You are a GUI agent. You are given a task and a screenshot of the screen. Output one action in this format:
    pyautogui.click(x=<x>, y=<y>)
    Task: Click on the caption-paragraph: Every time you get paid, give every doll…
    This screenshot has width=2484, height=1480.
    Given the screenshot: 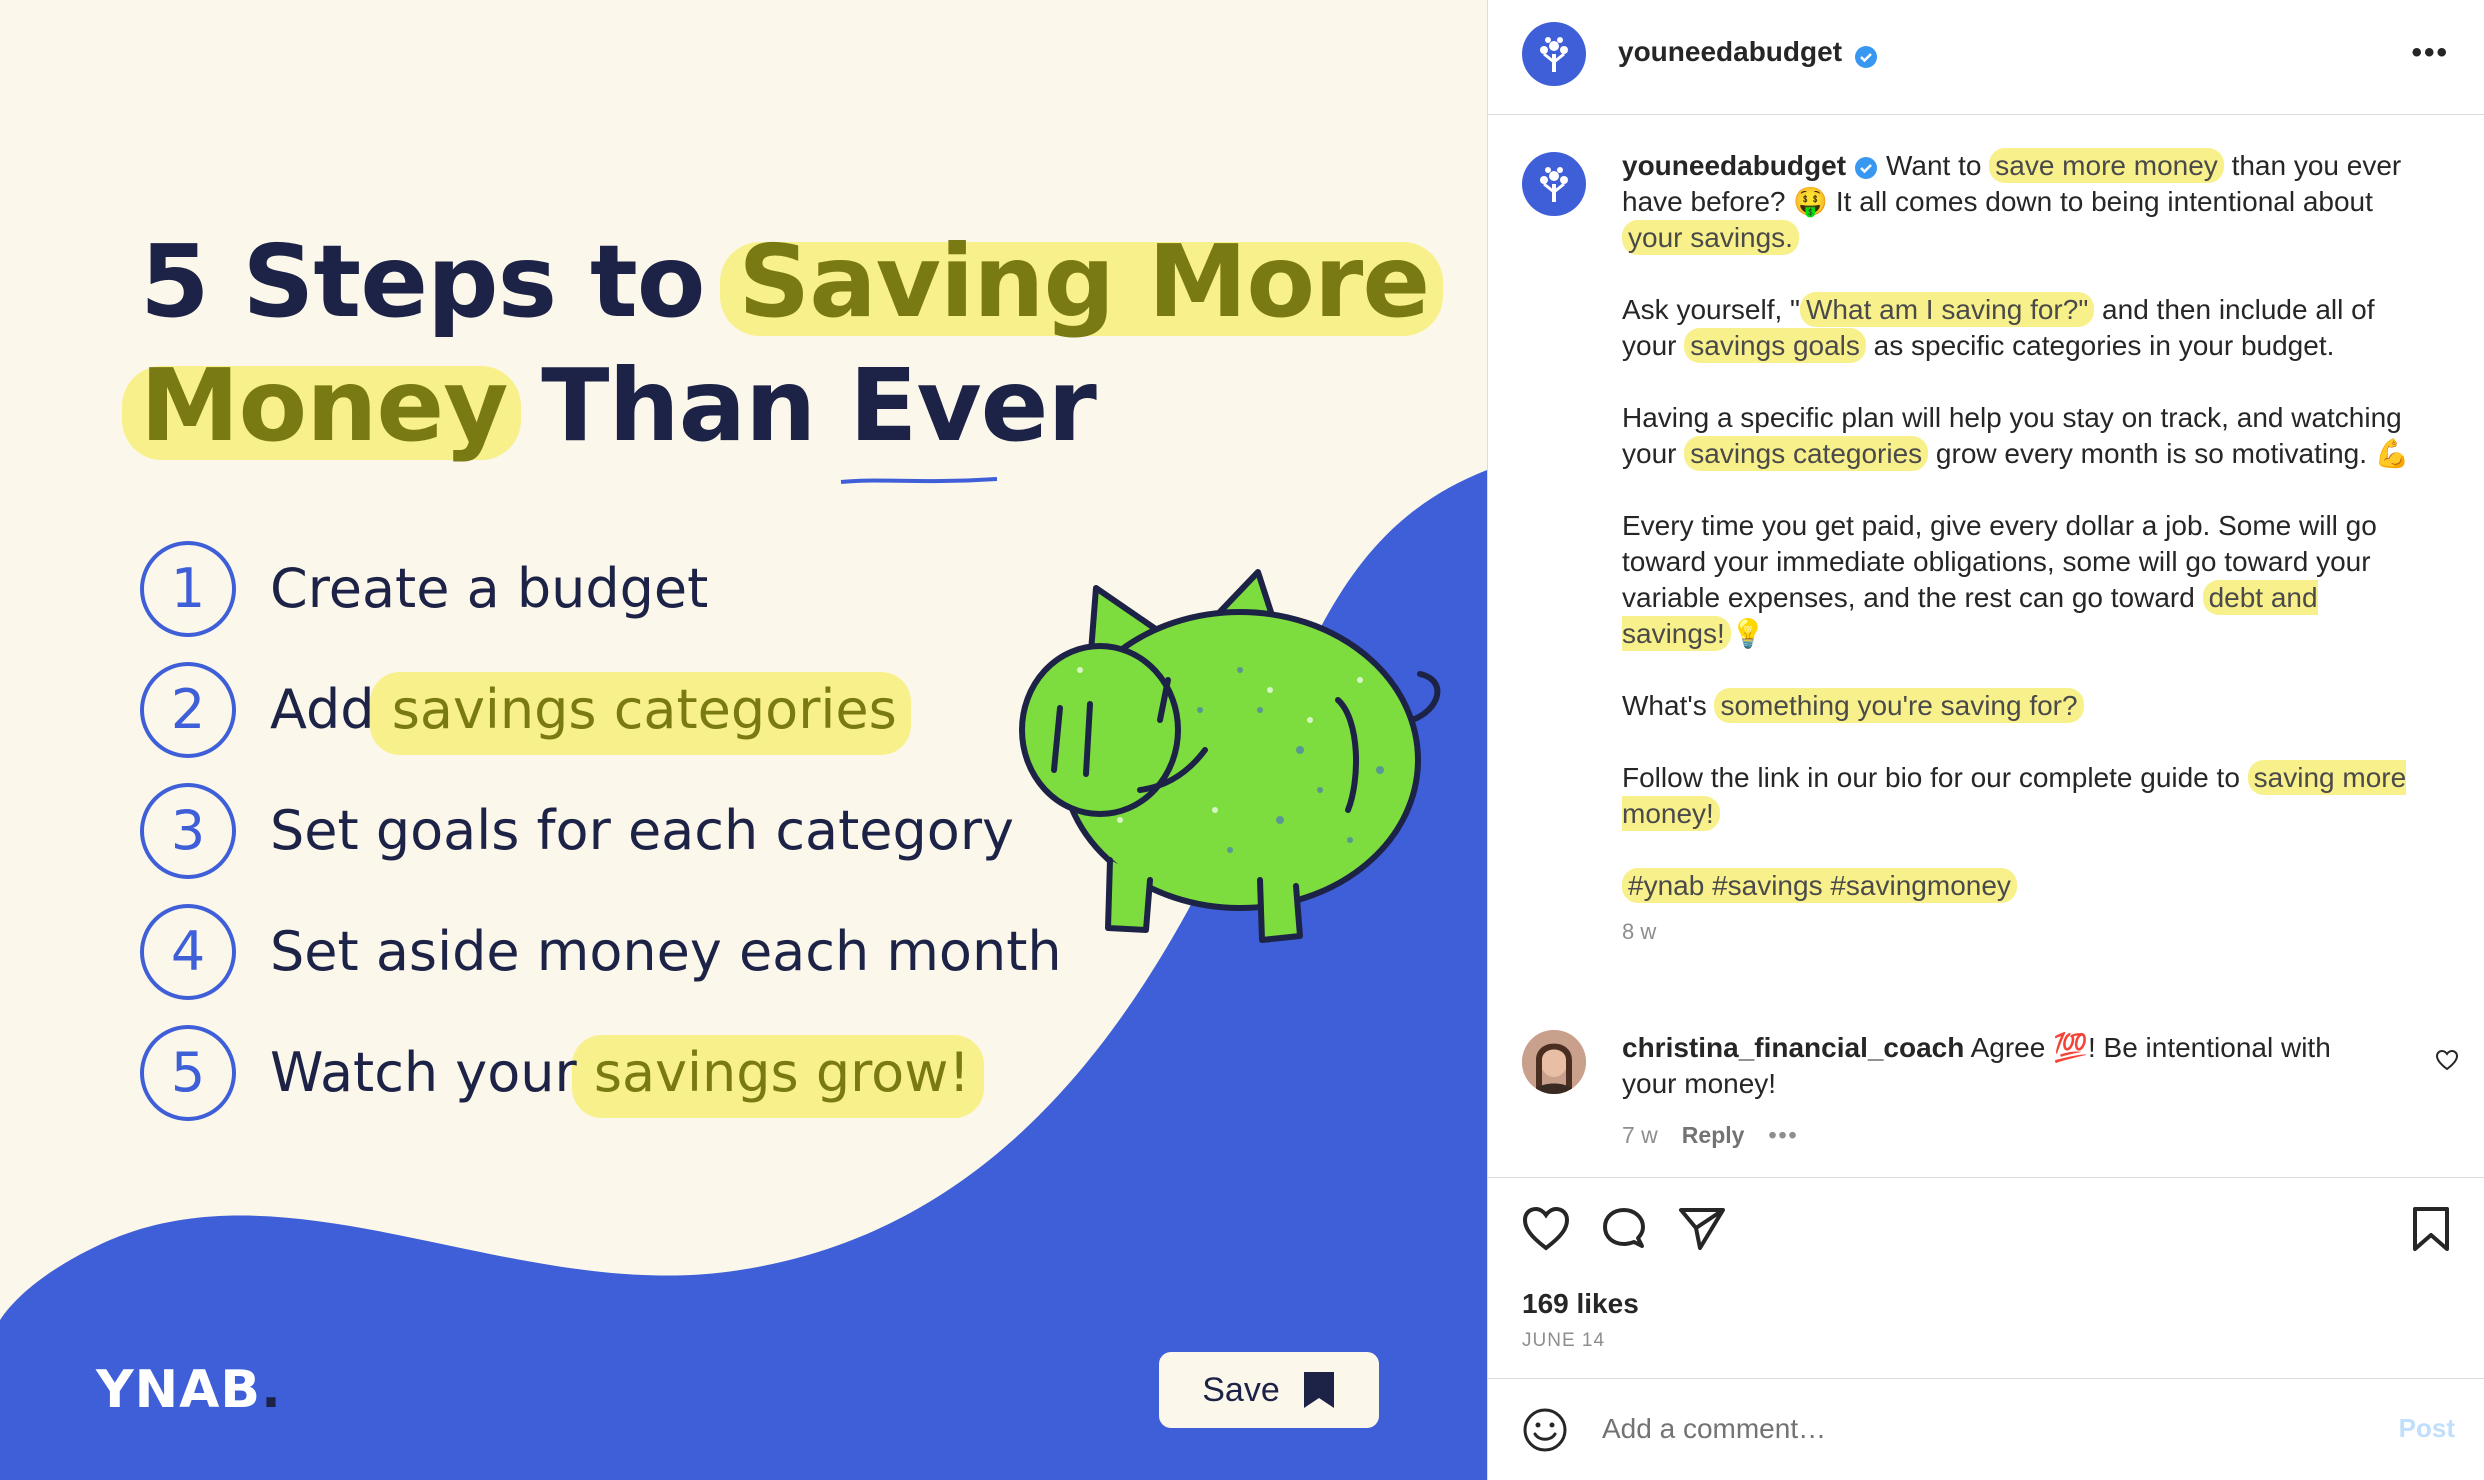 What is the action you would take?
    pyautogui.click(x=2022, y=580)
    